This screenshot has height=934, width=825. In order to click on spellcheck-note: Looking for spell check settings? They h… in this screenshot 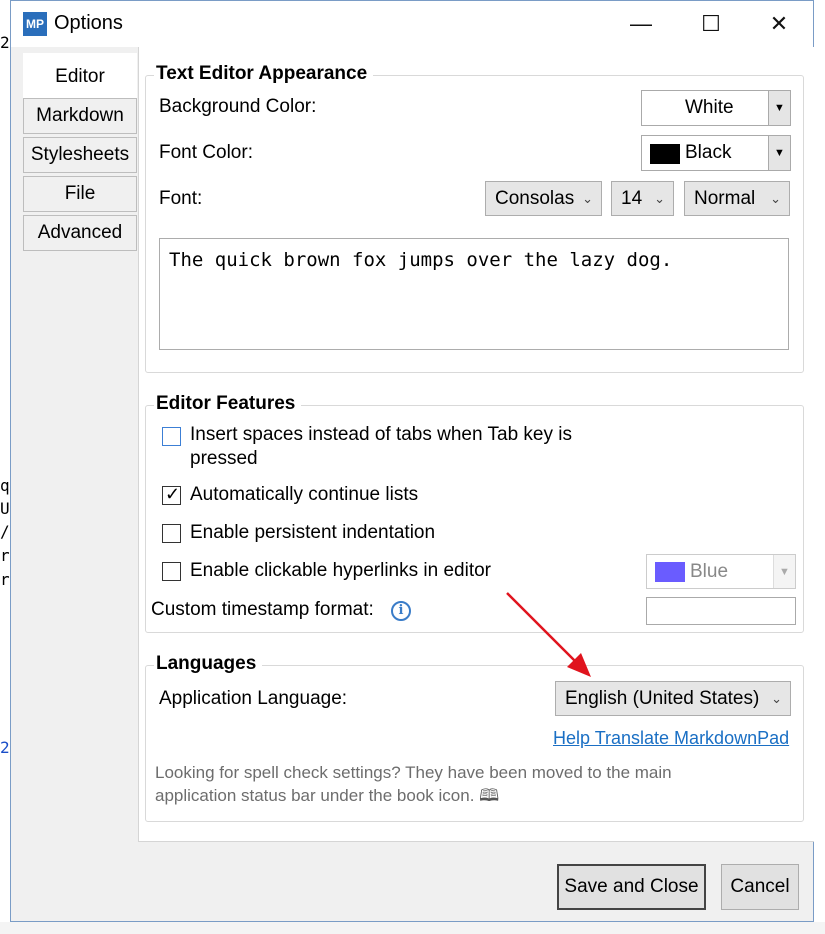, I will do `click(413, 784)`.